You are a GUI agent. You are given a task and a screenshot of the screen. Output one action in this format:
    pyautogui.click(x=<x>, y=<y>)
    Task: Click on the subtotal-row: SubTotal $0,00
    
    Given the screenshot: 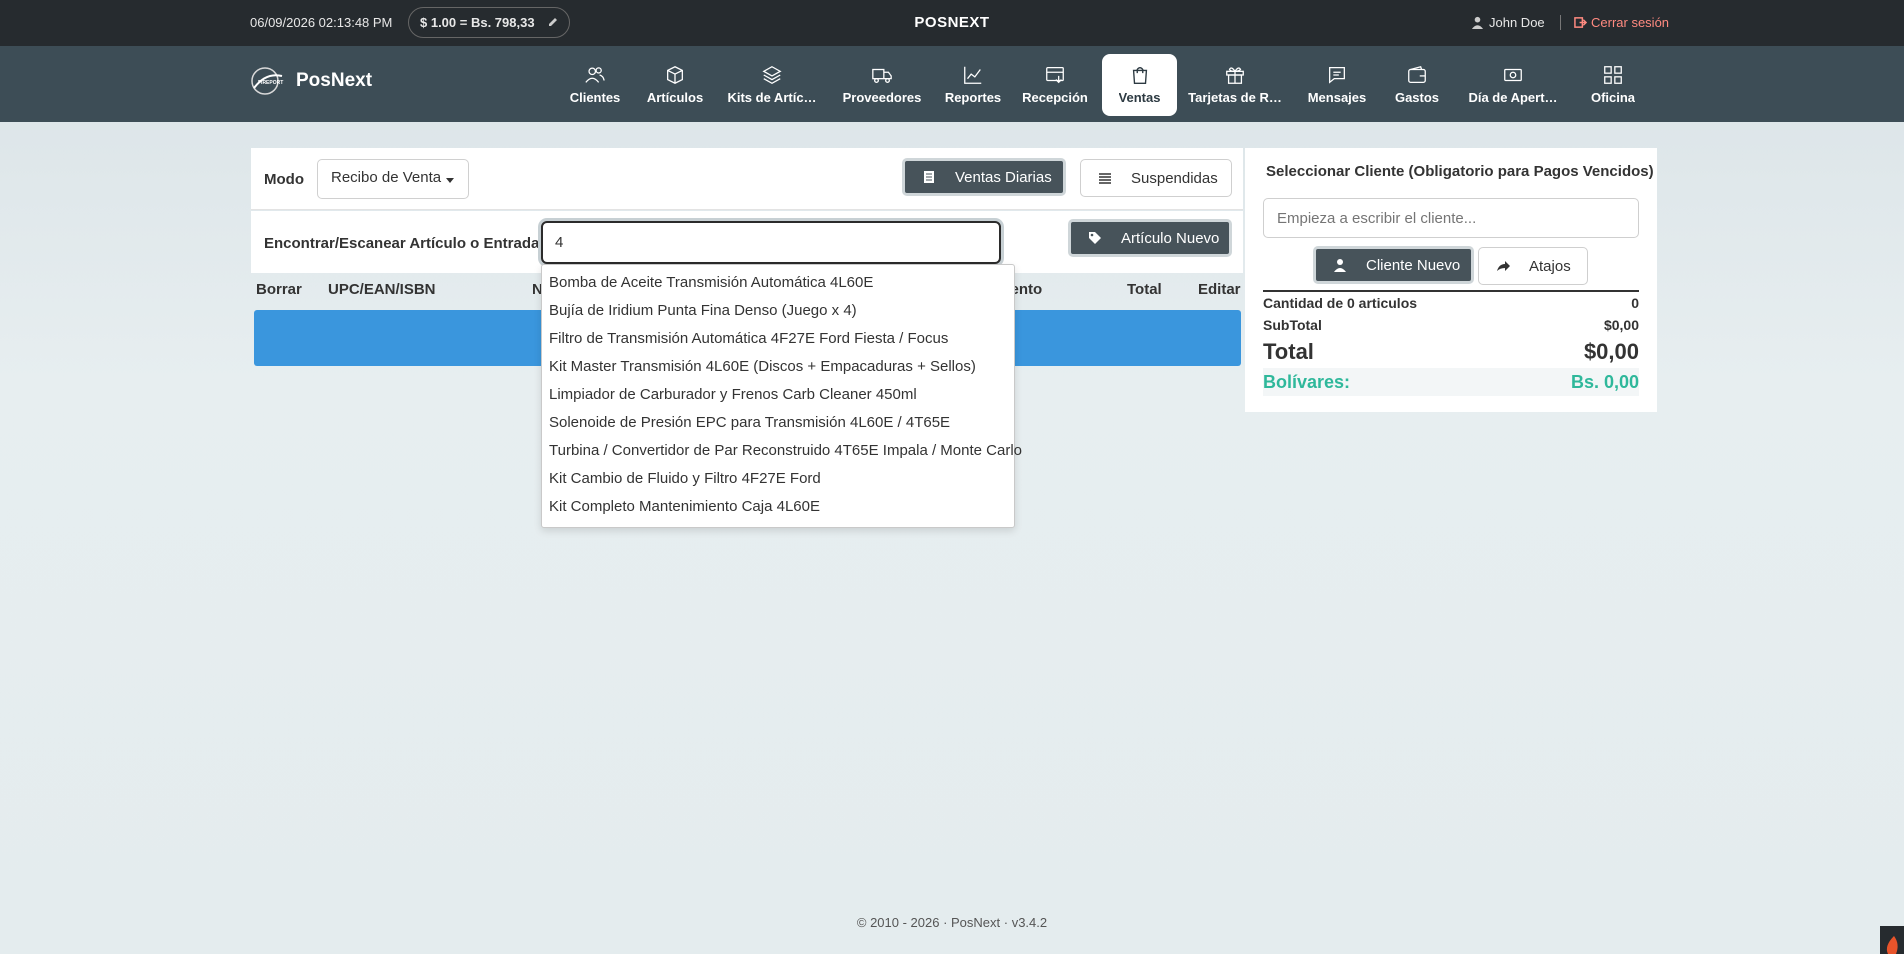 What is the action you would take?
    pyautogui.click(x=1451, y=325)
    